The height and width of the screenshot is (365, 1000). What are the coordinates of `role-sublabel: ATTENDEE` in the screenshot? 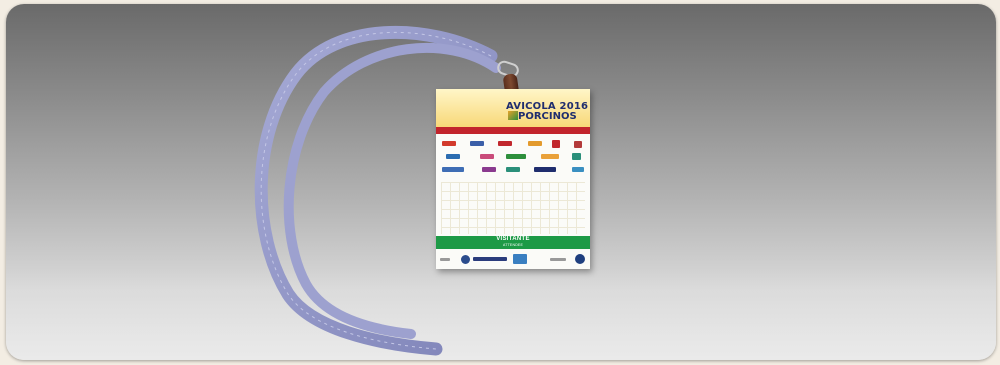 It's located at (512, 245).